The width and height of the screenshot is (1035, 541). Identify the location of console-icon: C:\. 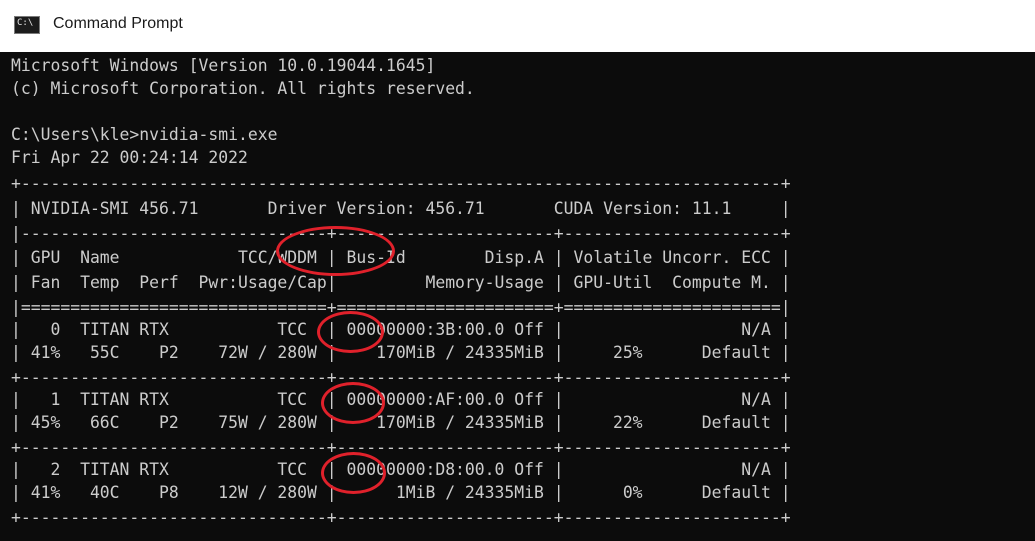
(27, 25).